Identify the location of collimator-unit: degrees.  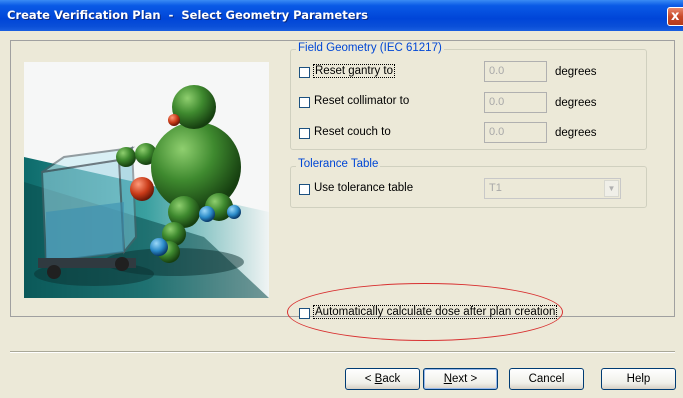
(576, 103).